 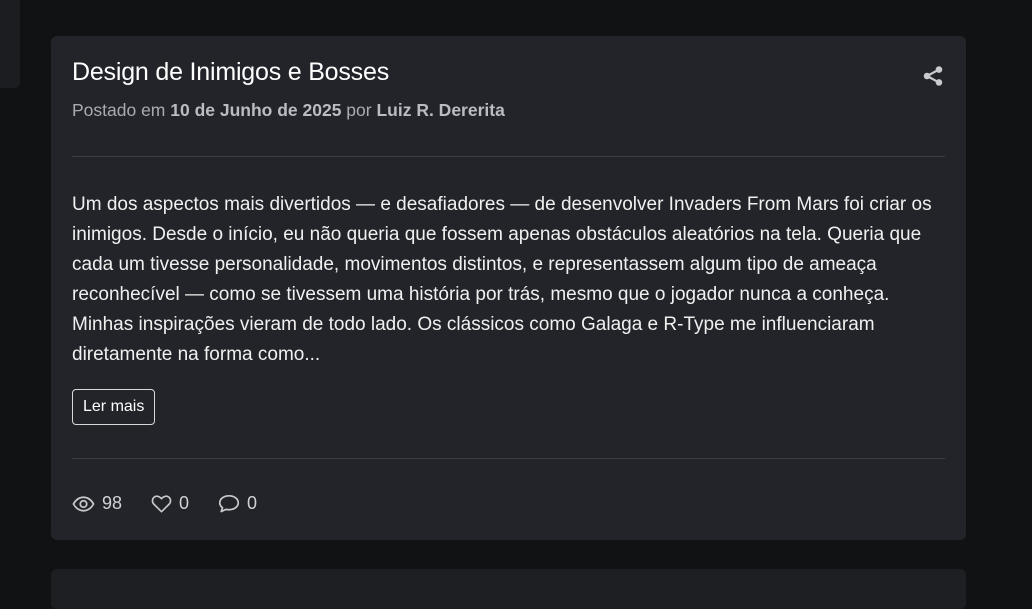 What do you see at coordinates (10, 44) in the screenshot?
I see `sidebar-panel-edge` at bounding box center [10, 44].